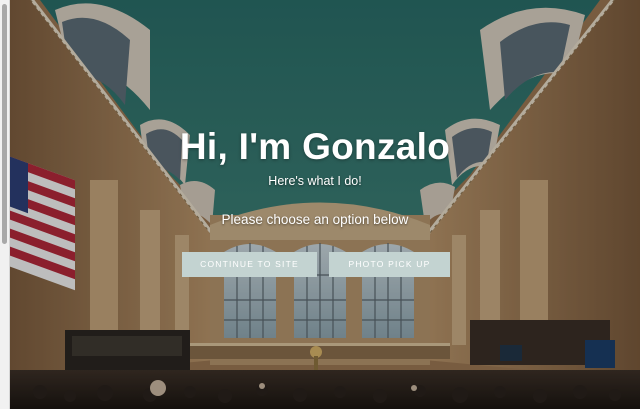 The width and height of the screenshot is (640, 409). Describe the element at coordinates (315, 219) in the screenshot. I see `hero-prompt: Please choose an option below` at that location.